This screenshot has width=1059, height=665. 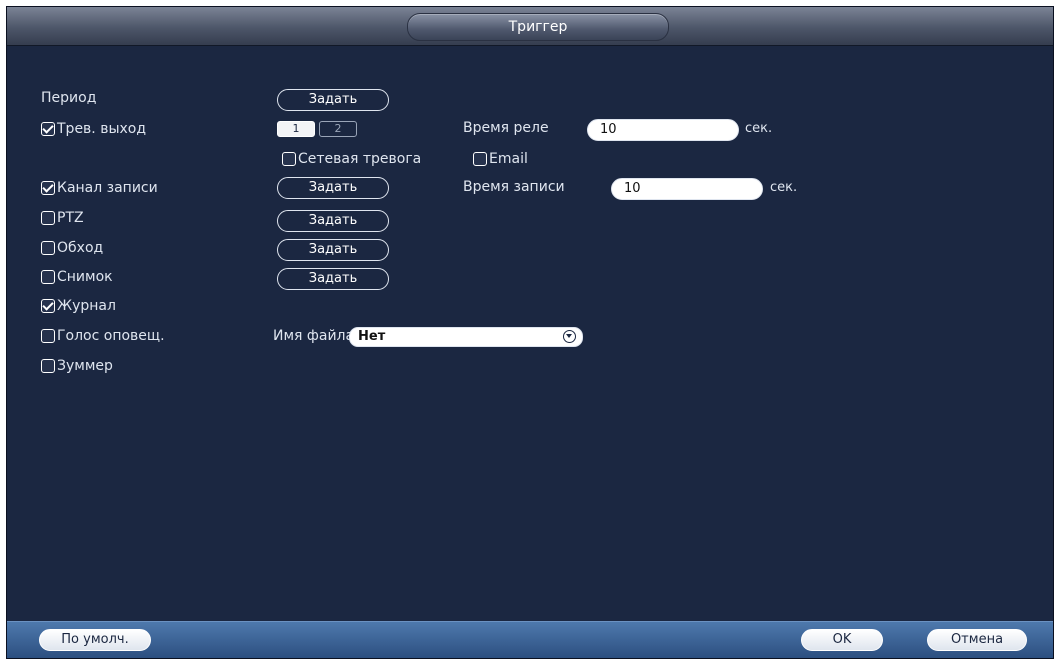 What do you see at coordinates (687, 189) in the screenshot?
I see `record-time-input: 10` at bounding box center [687, 189].